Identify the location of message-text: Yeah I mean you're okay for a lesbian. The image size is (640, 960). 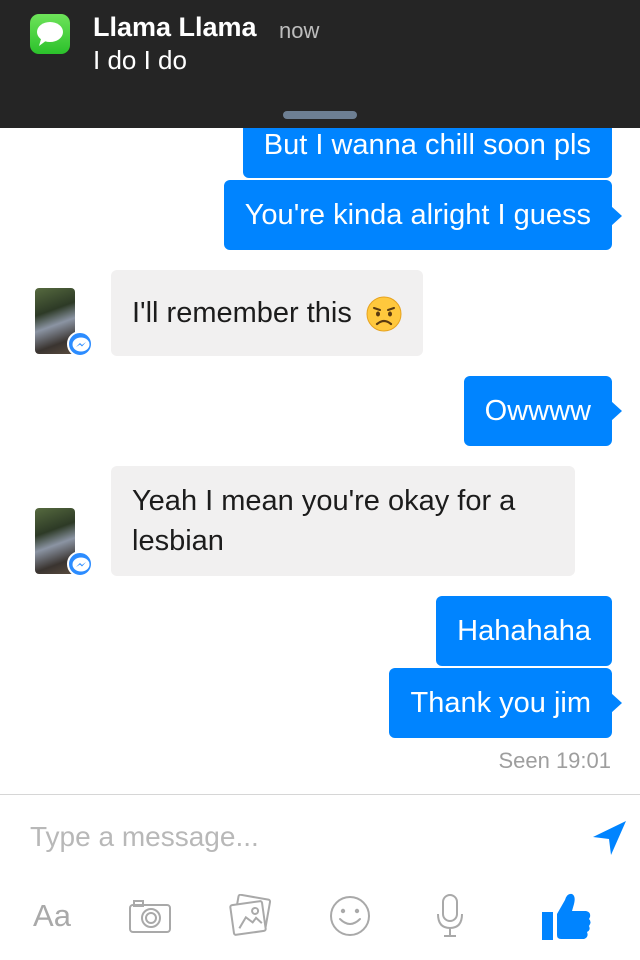
(324, 521).